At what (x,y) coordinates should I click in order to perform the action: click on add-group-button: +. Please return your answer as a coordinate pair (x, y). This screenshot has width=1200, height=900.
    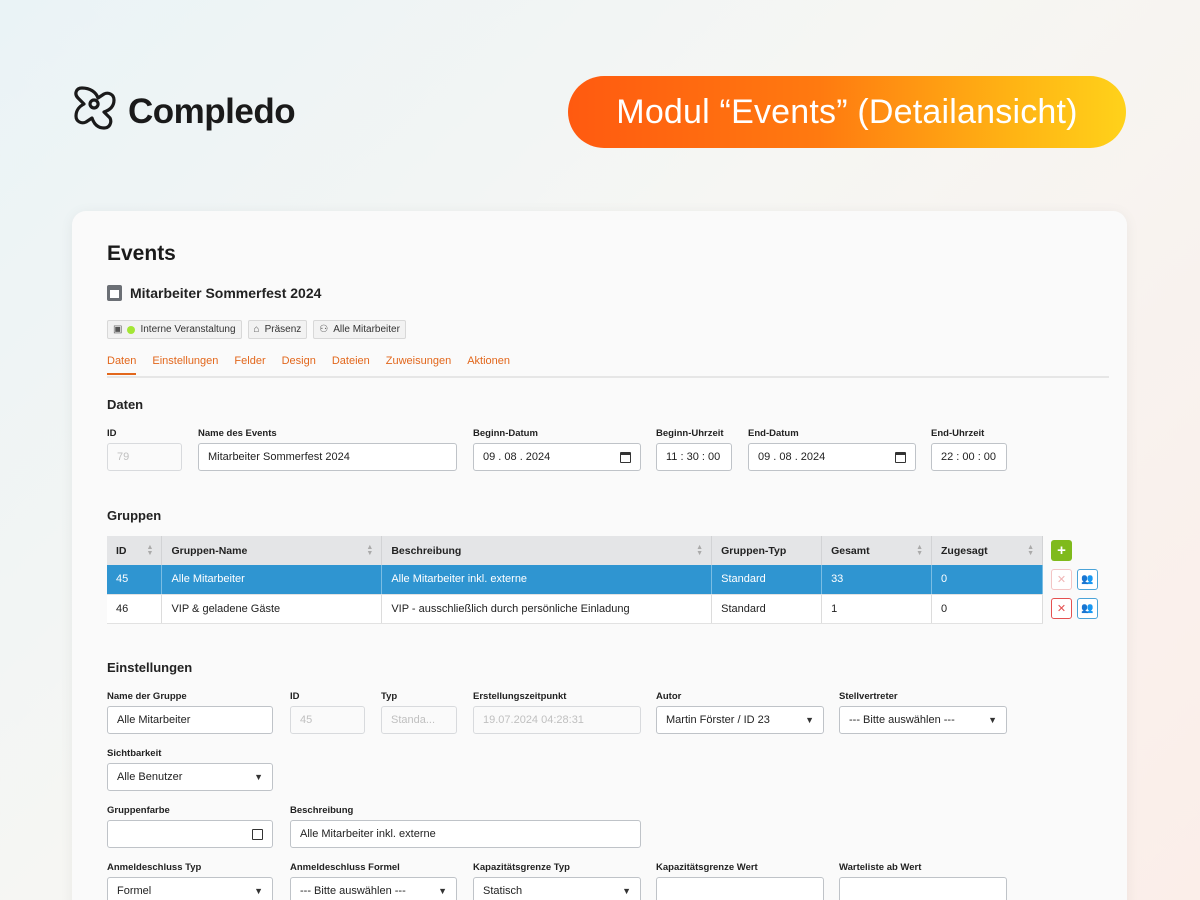
    Looking at the image, I should click on (1061, 550).